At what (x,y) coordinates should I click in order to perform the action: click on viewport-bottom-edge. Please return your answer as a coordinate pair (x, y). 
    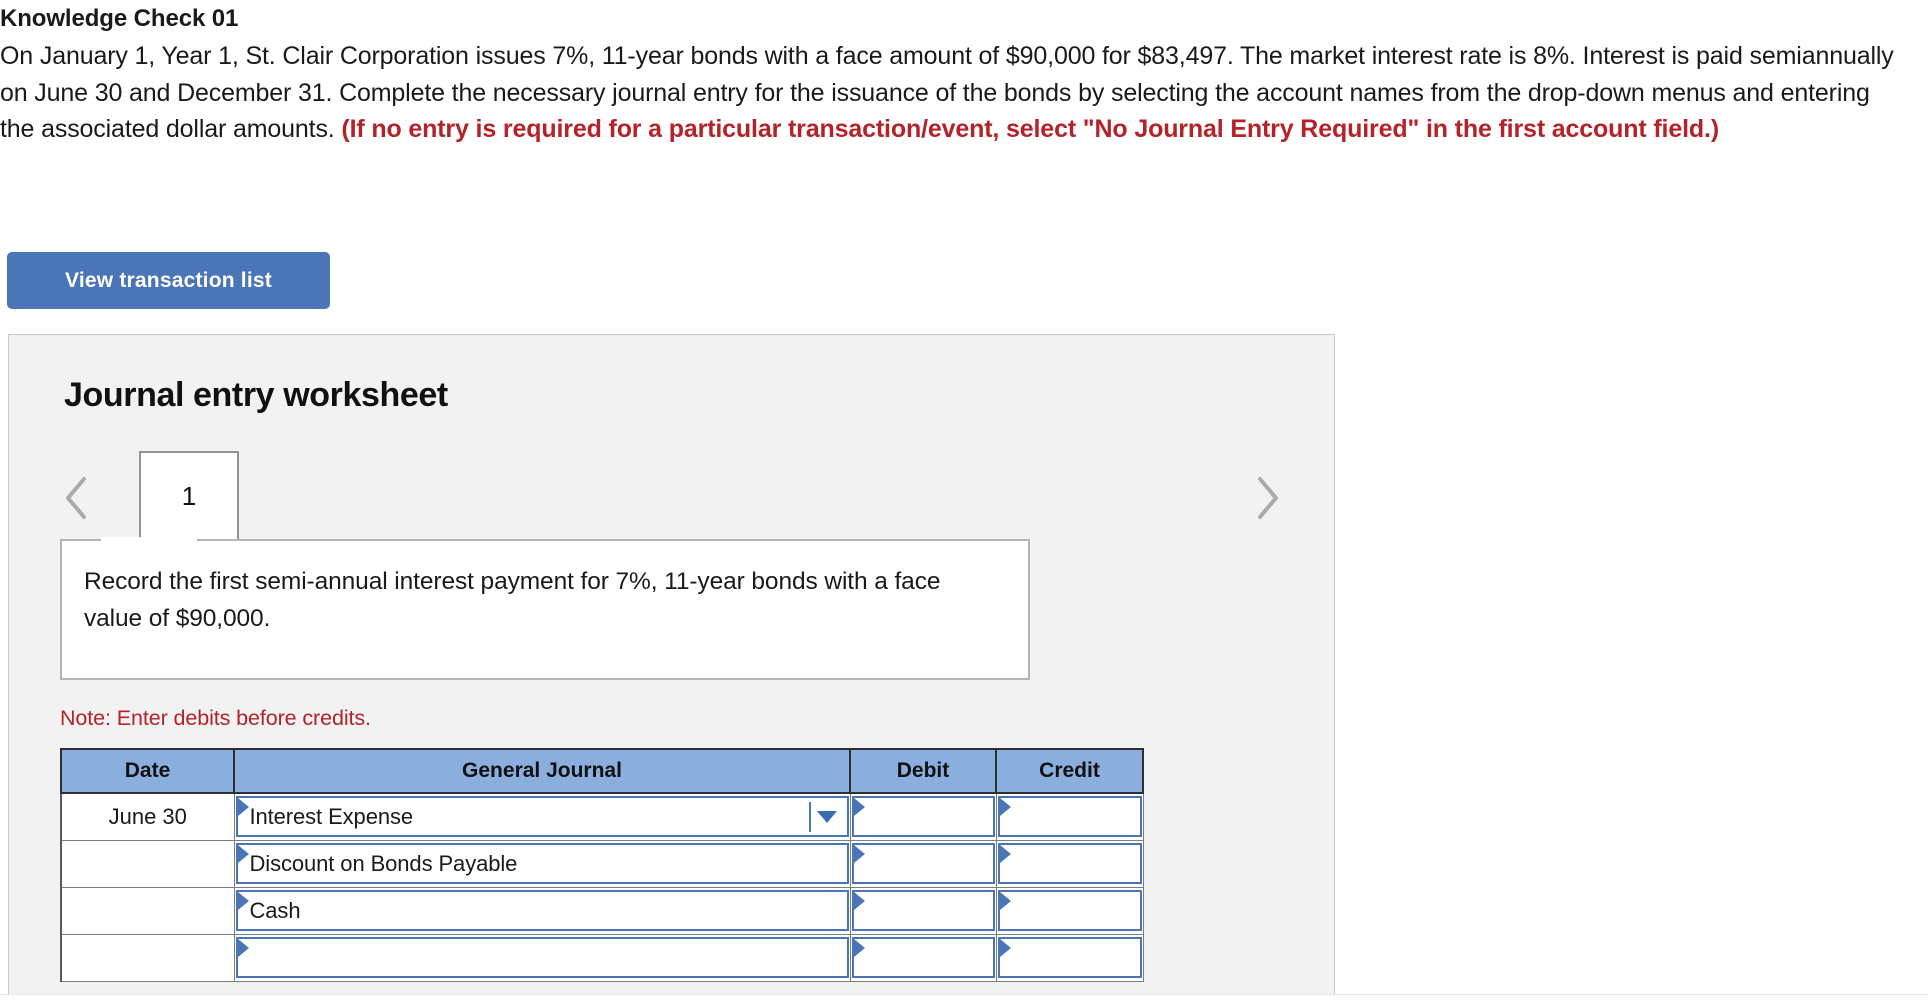
    Looking at the image, I should click on (964, 997).